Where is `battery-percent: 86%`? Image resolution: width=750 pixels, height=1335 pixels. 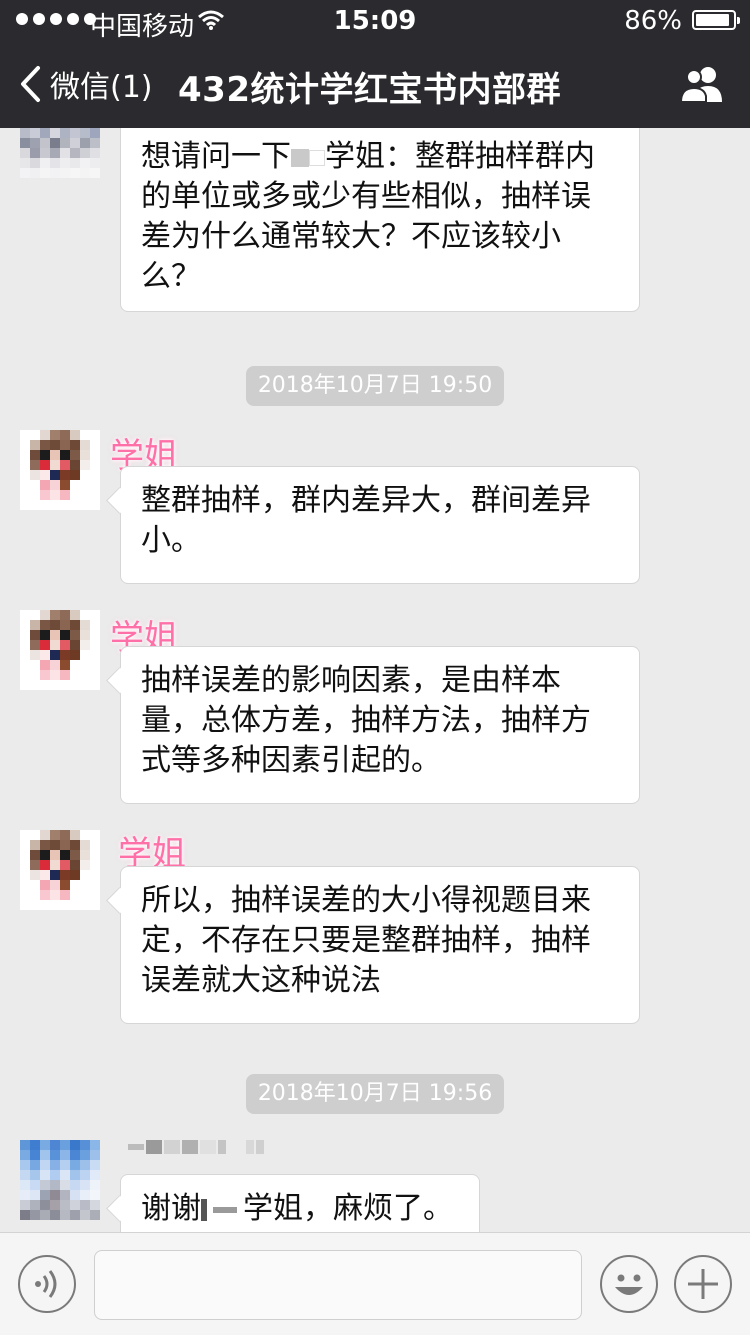
battery-percent: 86% is located at coordinates (653, 21).